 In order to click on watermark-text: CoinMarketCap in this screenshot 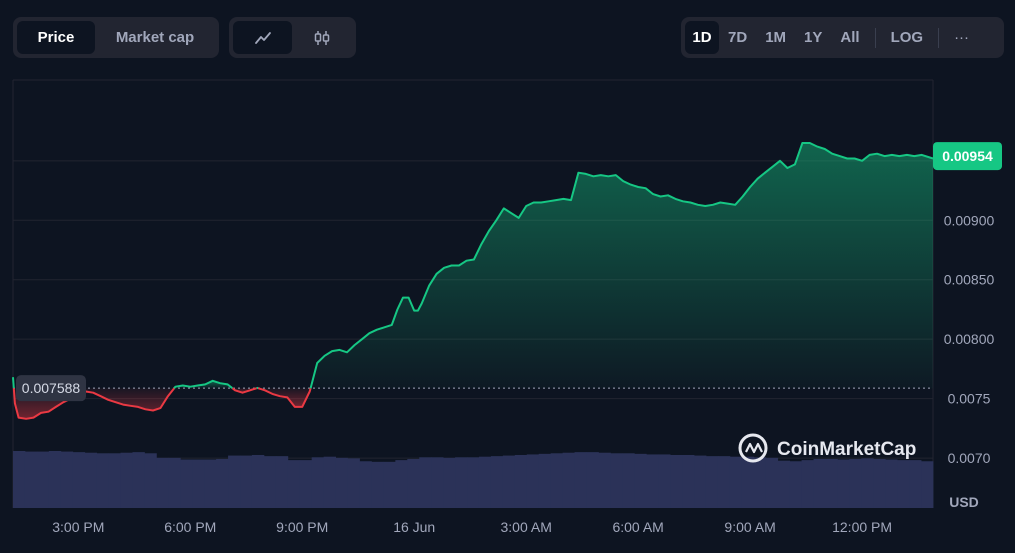, I will do `click(846, 449)`.